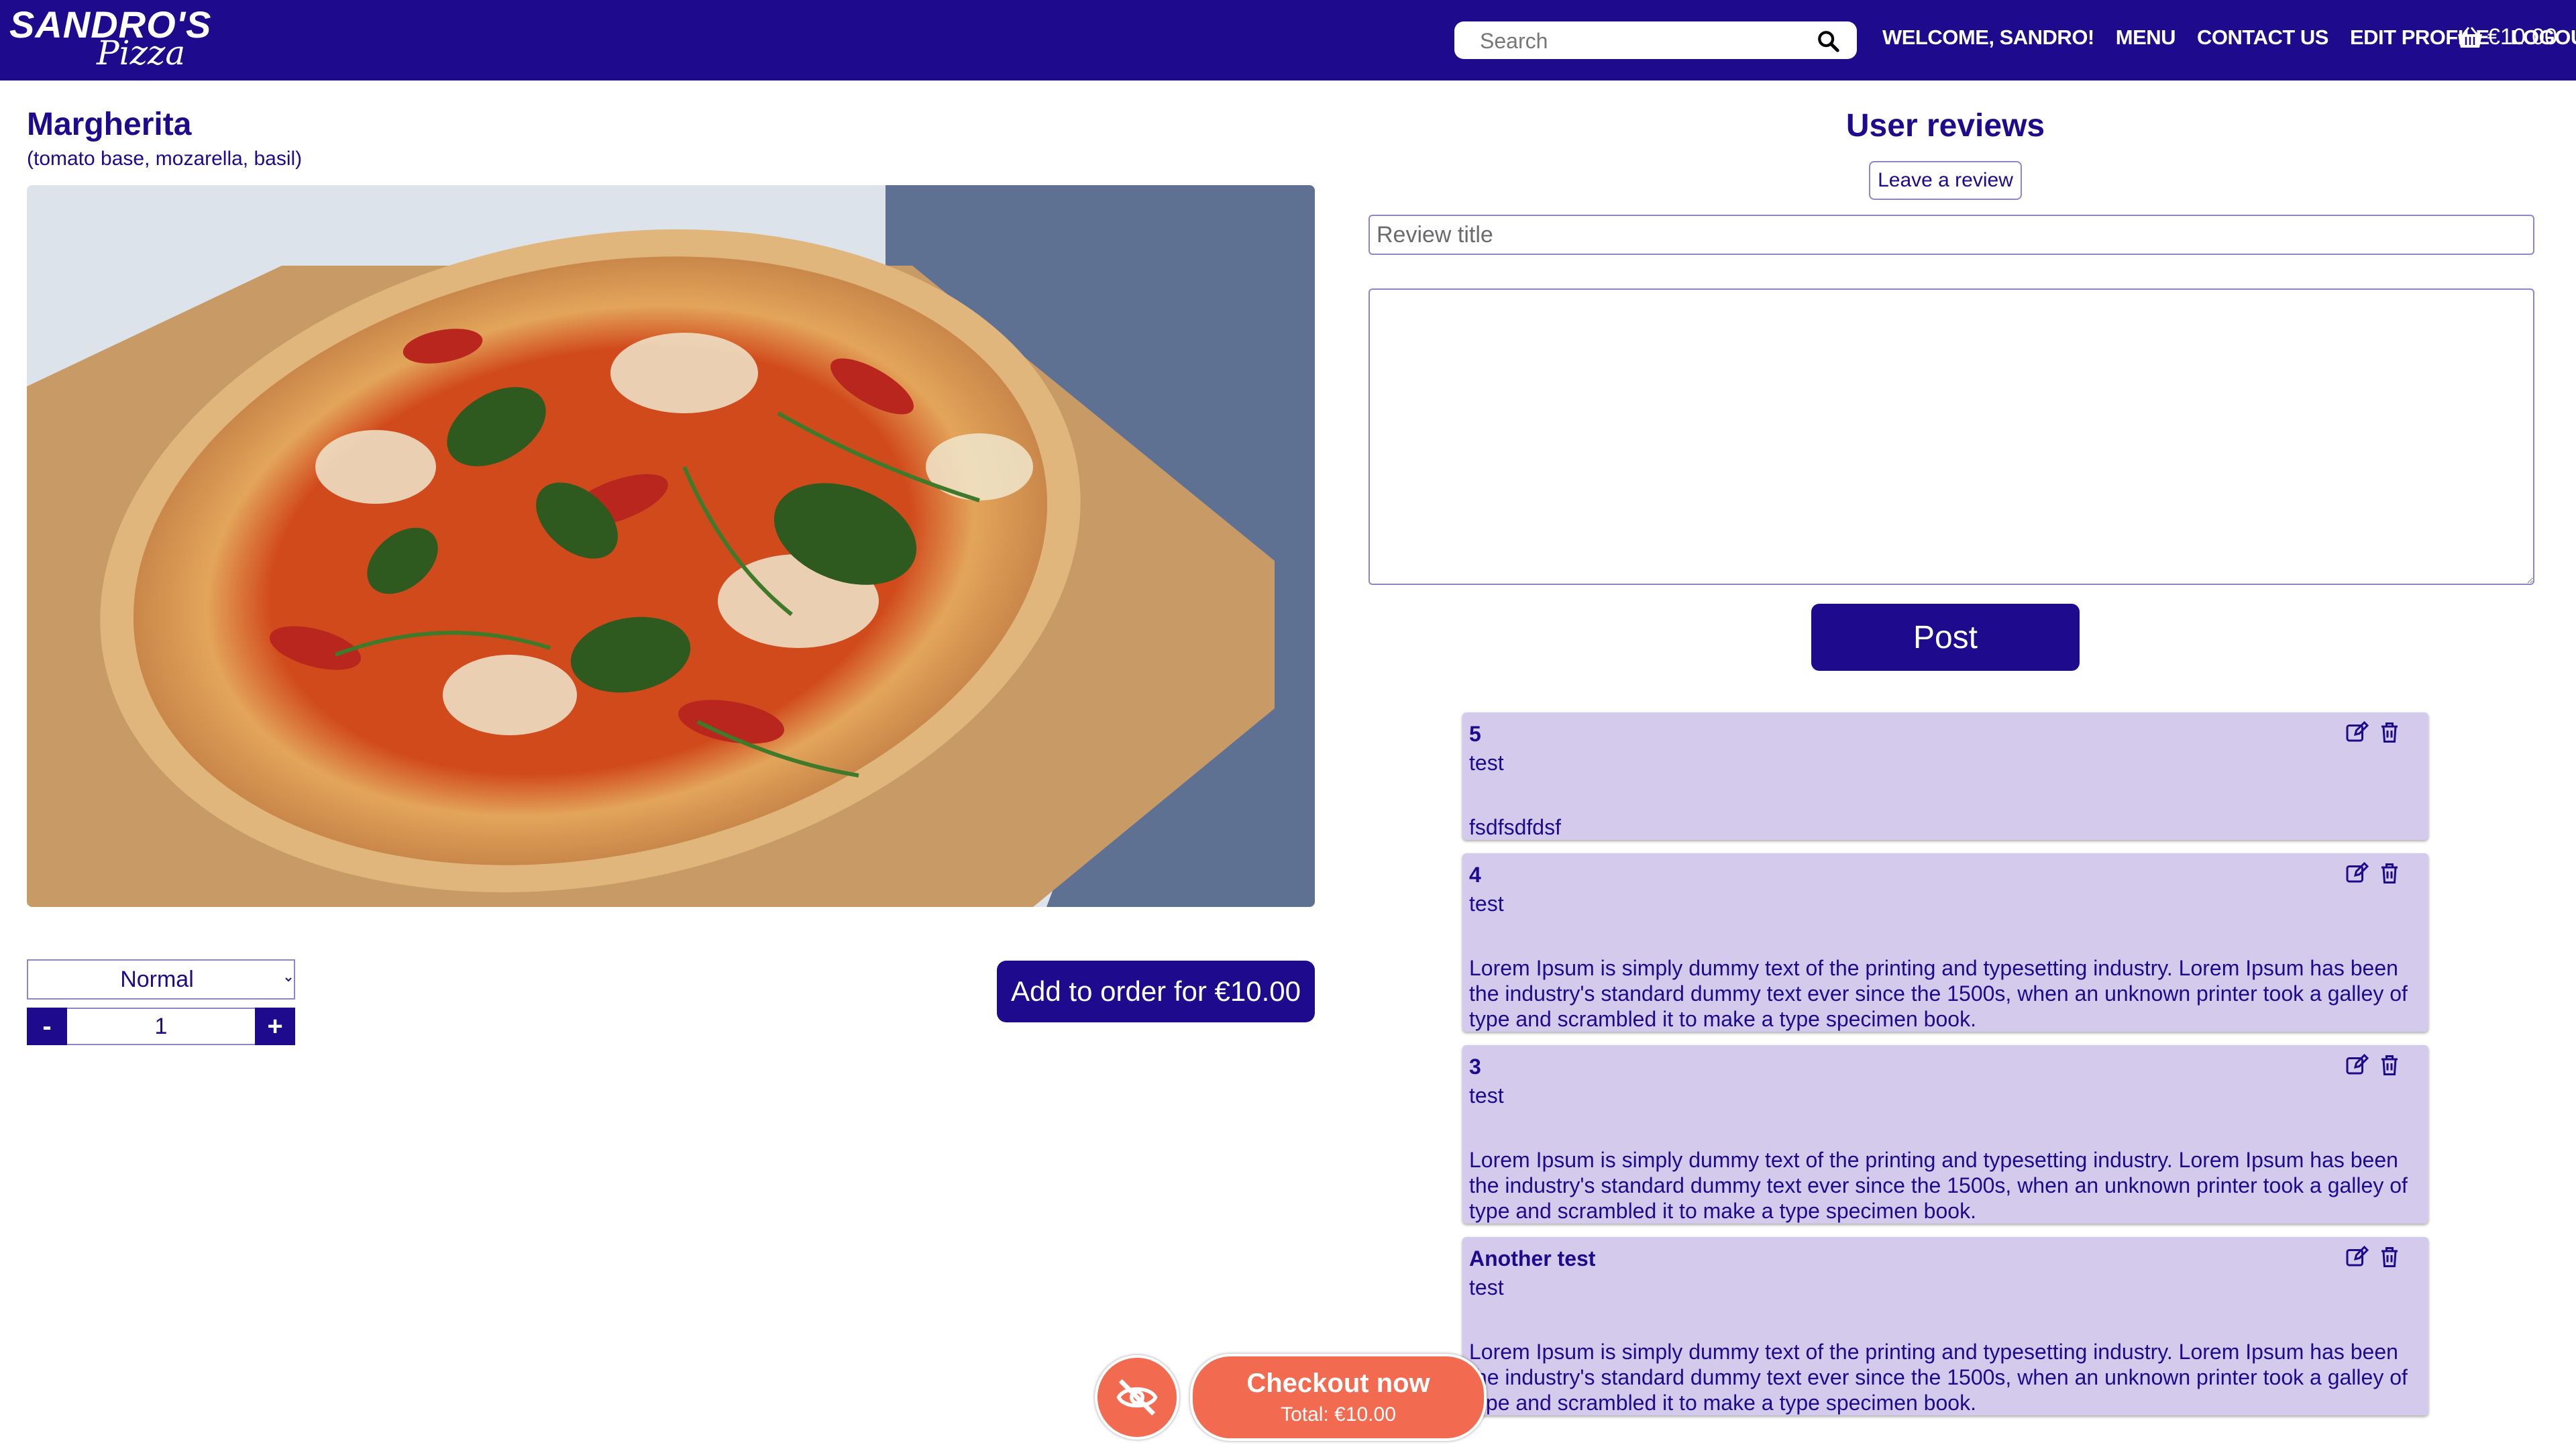 This screenshot has height=1449, width=2576. Describe the element at coordinates (161, 979) in the screenshot. I see `size-select: Normal` at that location.